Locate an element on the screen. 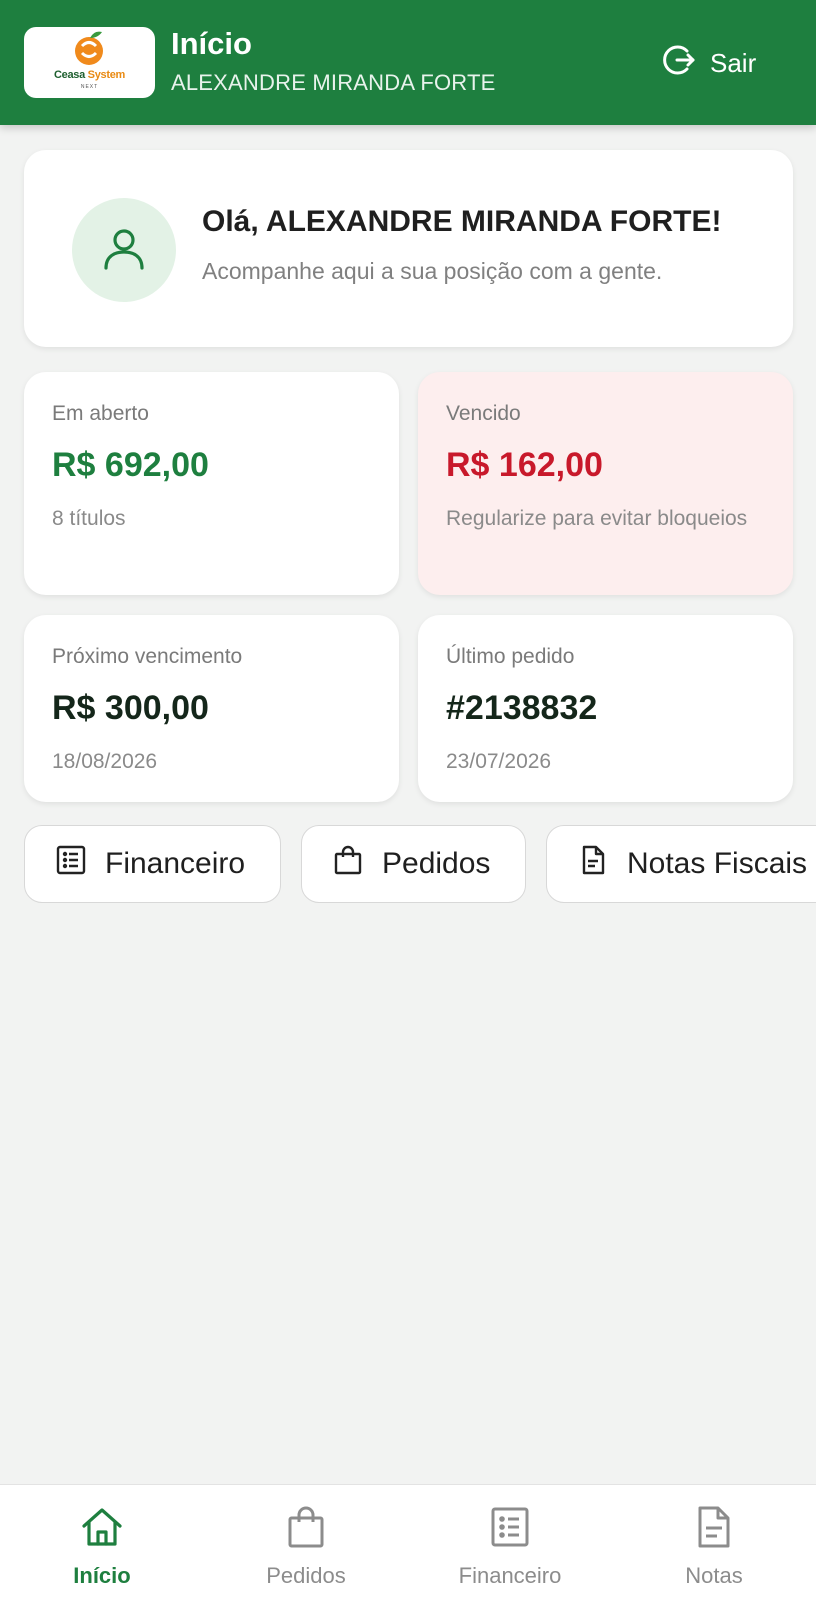  avatar is located at coordinates (124, 250).